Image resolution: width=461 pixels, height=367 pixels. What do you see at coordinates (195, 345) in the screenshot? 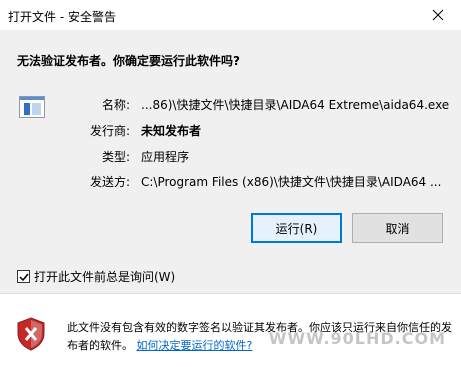
I see `help-link: 如何决定要运行的软件?` at bounding box center [195, 345].